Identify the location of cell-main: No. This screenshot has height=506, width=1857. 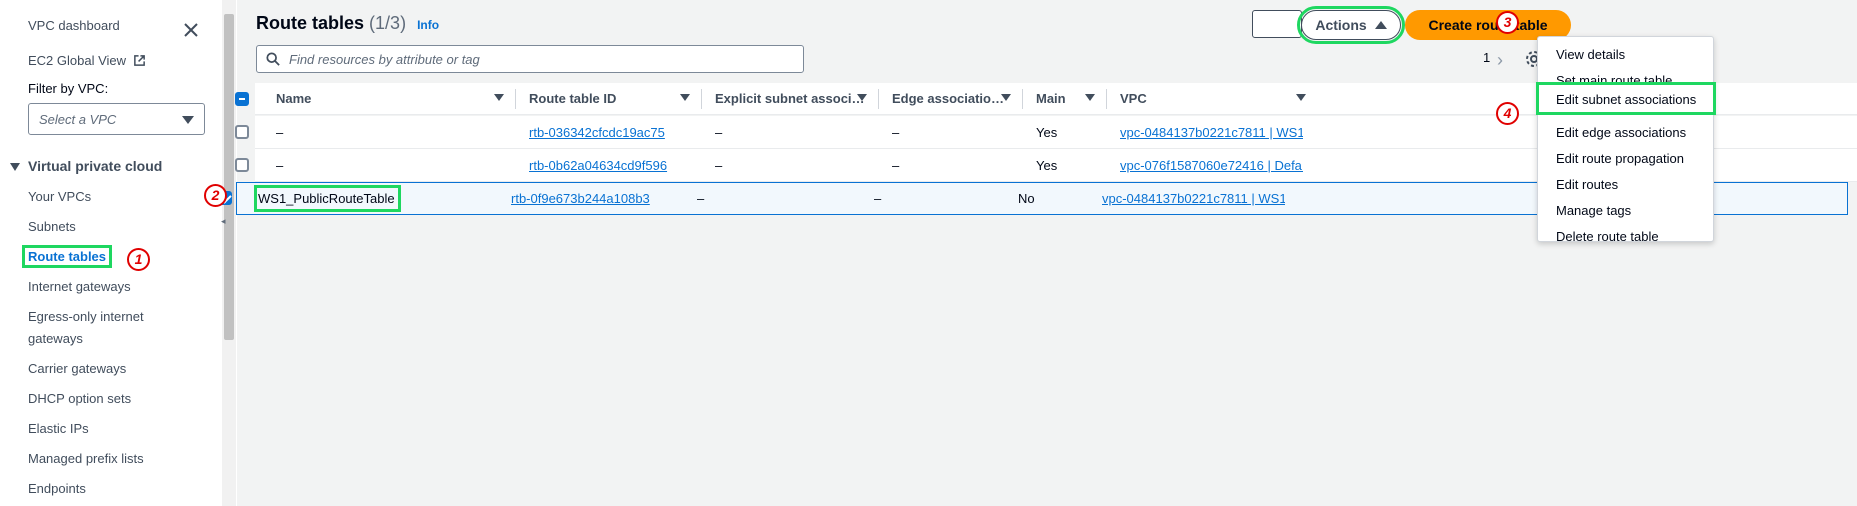
(1026, 198).